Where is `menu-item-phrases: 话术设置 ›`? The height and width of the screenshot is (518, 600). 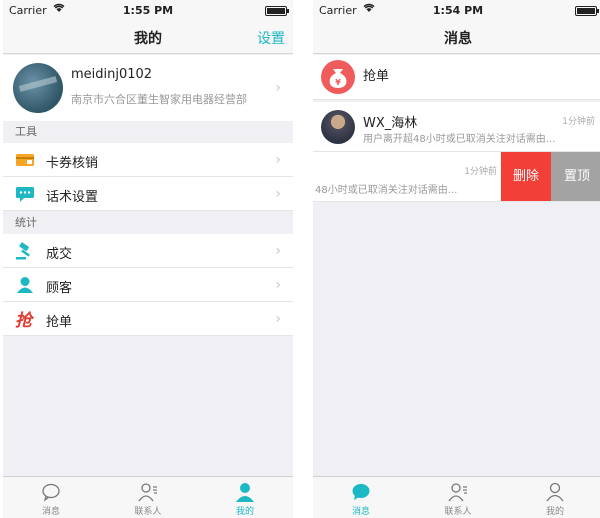
menu-item-phrases: 话术设置 › is located at coordinates (148, 194).